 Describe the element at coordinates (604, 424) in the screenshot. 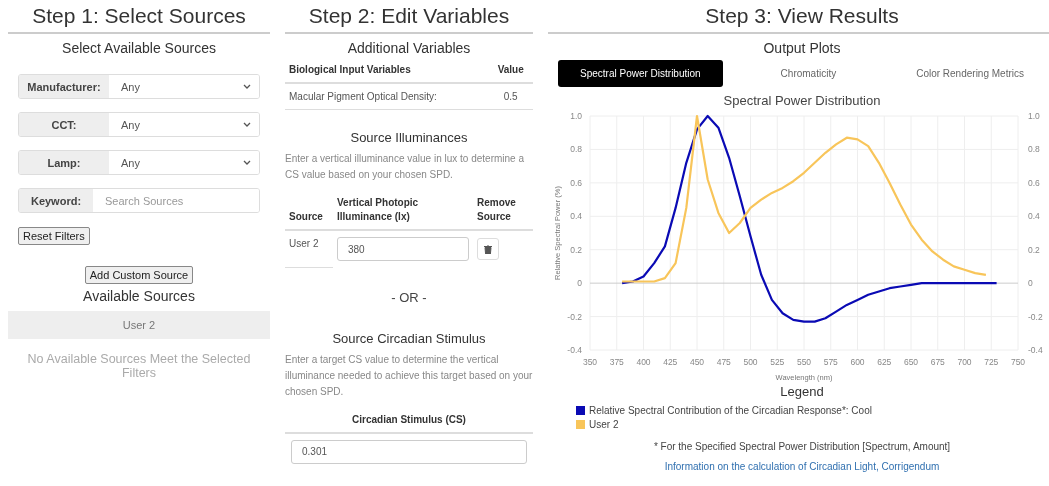

I see `legend-label: User 2` at that location.